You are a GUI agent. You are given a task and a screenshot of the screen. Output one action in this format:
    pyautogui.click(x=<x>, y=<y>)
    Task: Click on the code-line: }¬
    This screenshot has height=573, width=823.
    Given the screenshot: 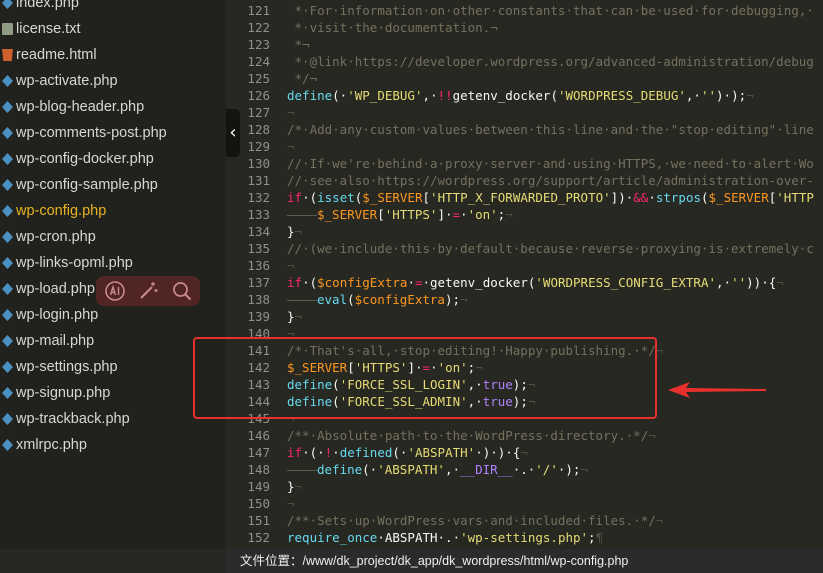 What is the action you would take?
    pyautogui.click(x=294, y=231)
    